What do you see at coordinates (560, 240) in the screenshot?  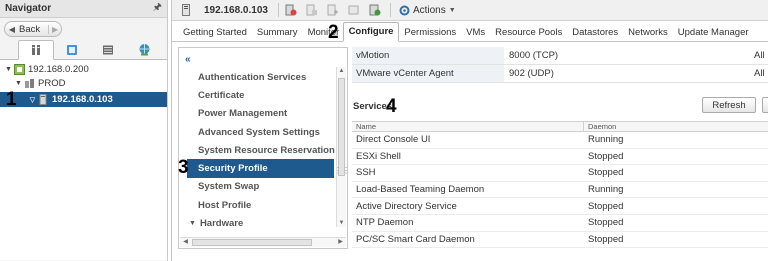 I see `table-row: PC/SC Smart Card Daemon Stopped` at bounding box center [560, 240].